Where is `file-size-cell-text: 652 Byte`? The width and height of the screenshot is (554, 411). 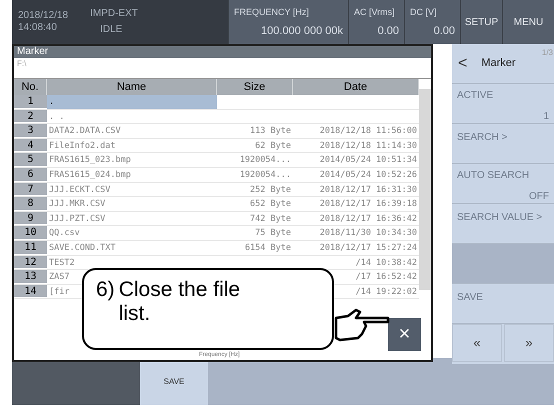 file-size-cell-text: 652 Byte is located at coordinates (270, 204).